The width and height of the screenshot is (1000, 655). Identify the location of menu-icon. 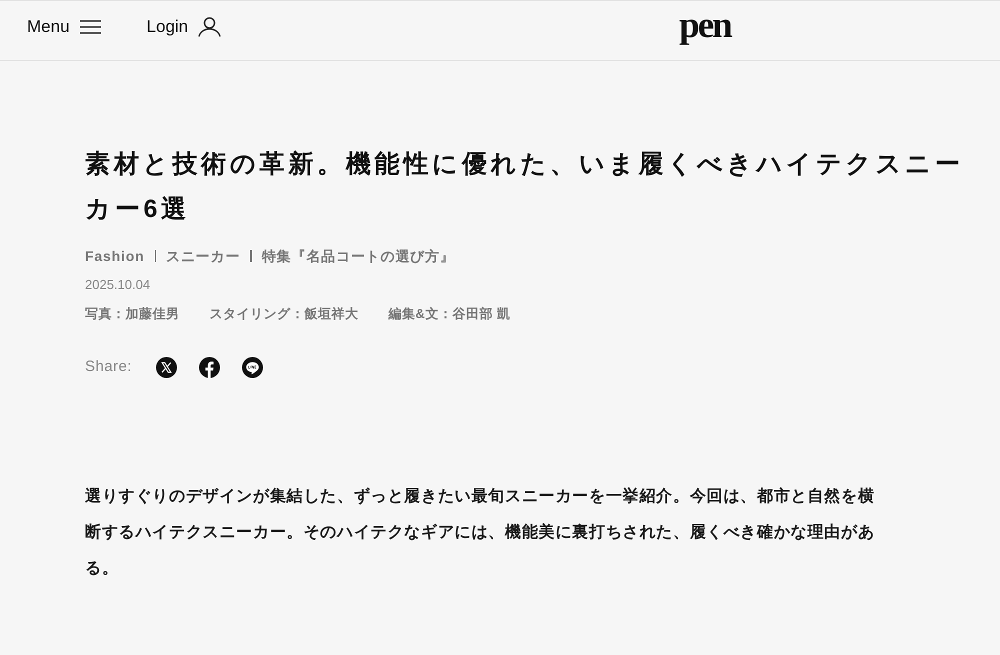
(90, 27).